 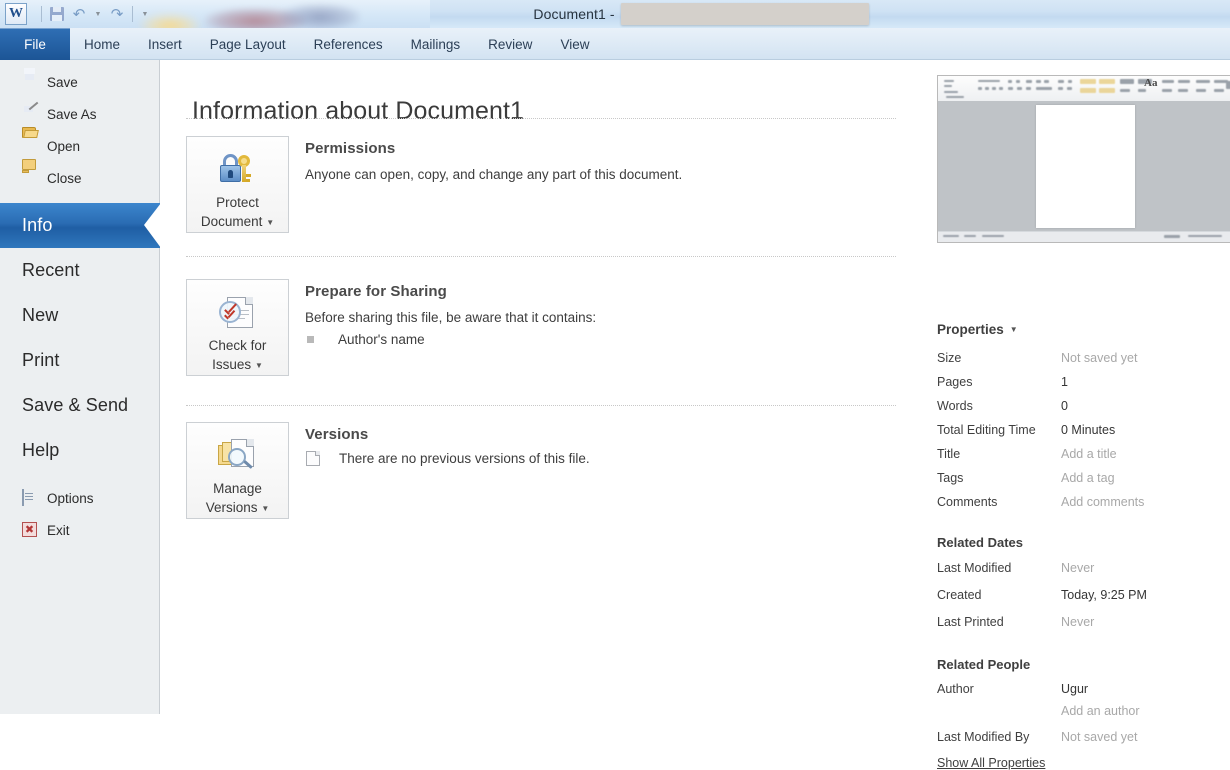 I want to click on save-icon, so click(x=30, y=82).